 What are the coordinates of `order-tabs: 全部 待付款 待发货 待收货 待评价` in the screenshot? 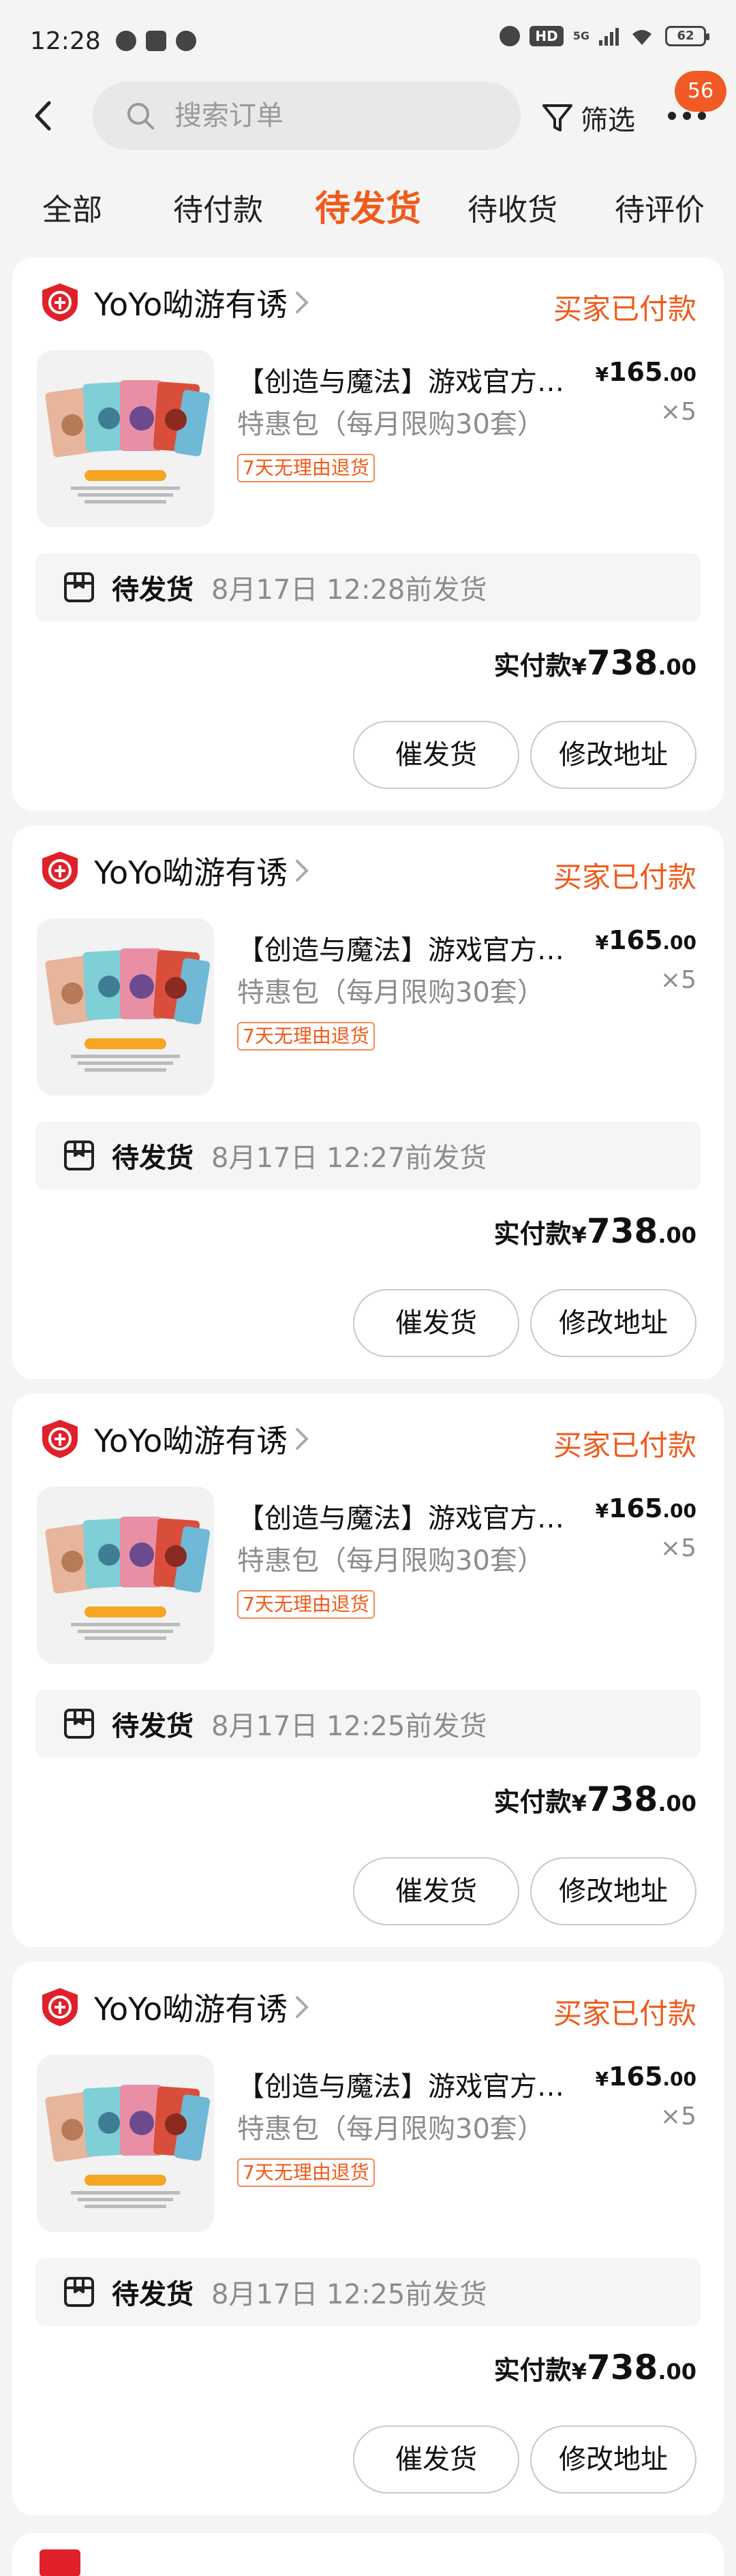 It's located at (368, 204).